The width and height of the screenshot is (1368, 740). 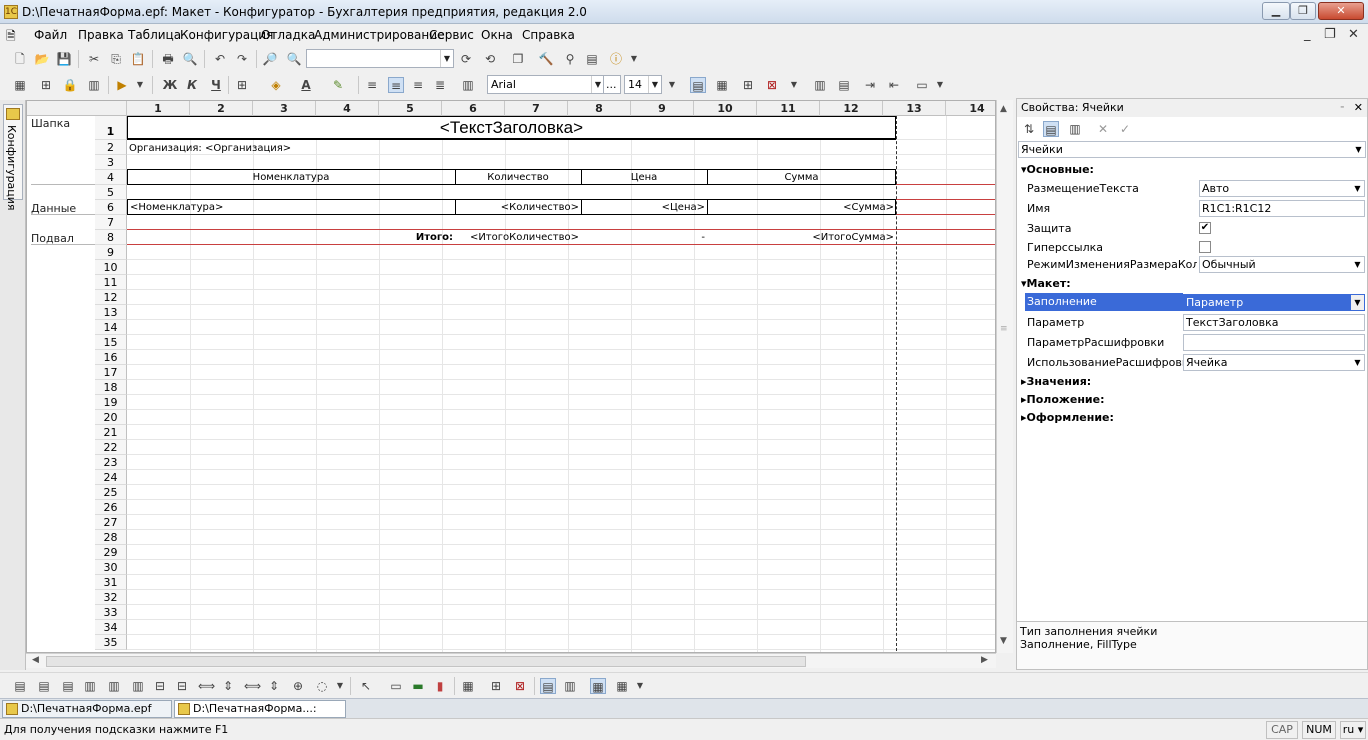 What do you see at coordinates (111, 432) in the screenshot?
I see `row-header-cell: 21` at bounding box center [111, 432].